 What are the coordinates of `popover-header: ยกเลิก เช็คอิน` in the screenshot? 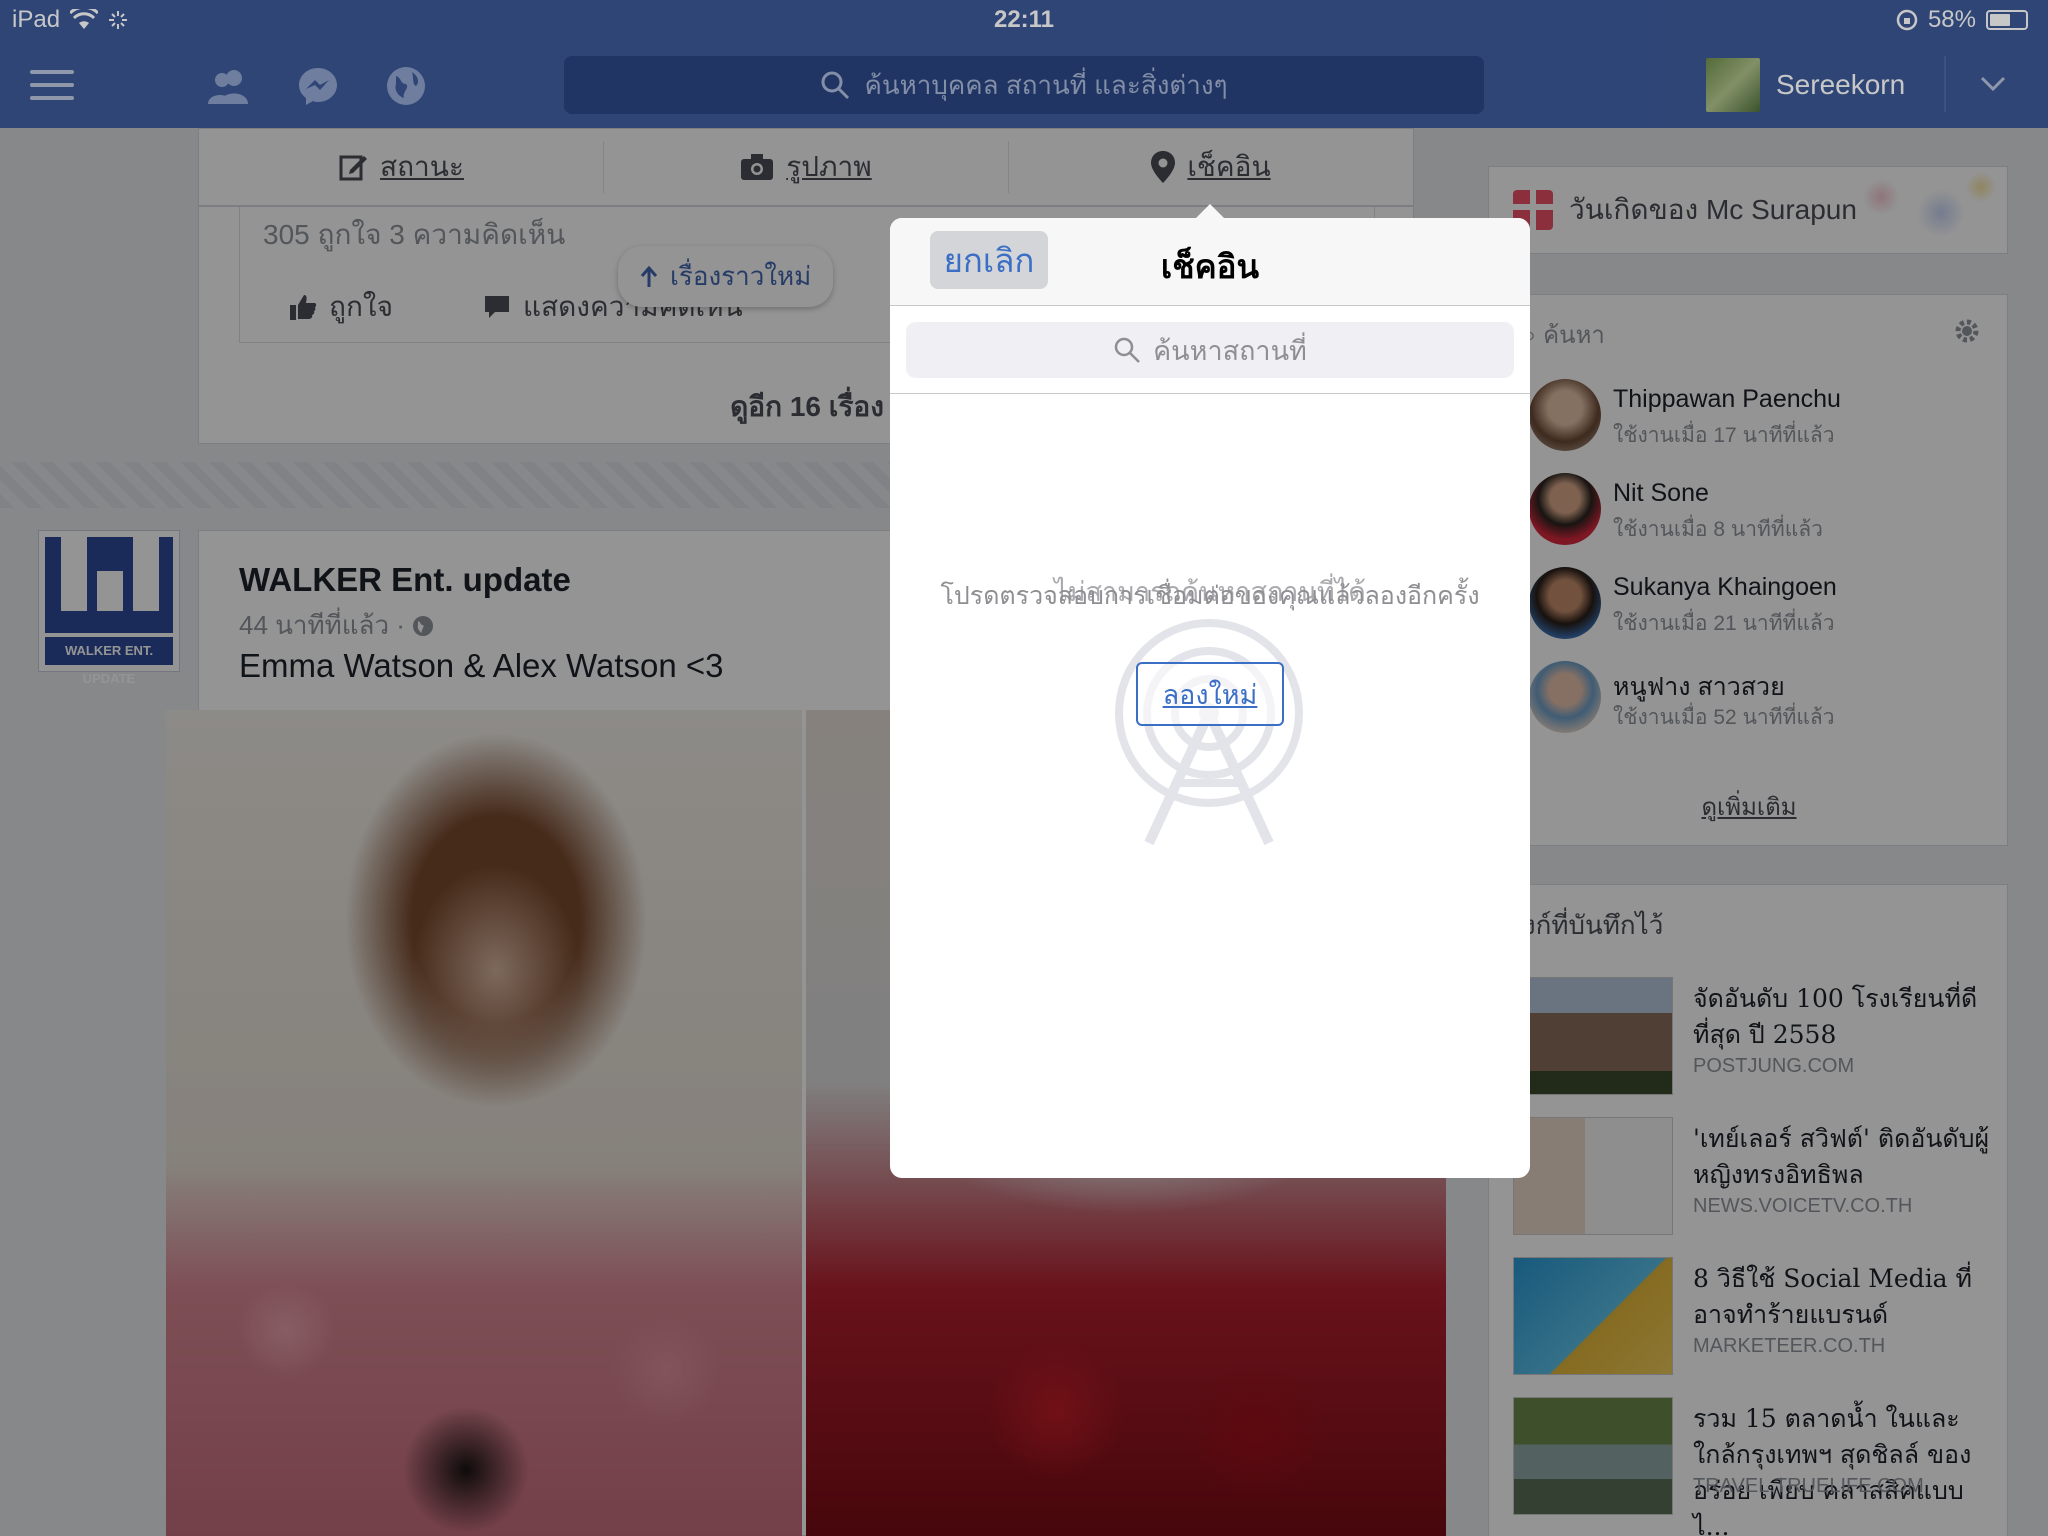 It's located at (1210, 262).